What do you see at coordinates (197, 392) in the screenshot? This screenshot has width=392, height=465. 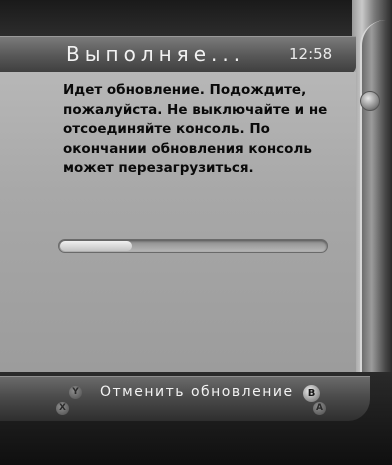 I see `cancel-update-button: Отменить обновление` at bounding box center [197, 392].